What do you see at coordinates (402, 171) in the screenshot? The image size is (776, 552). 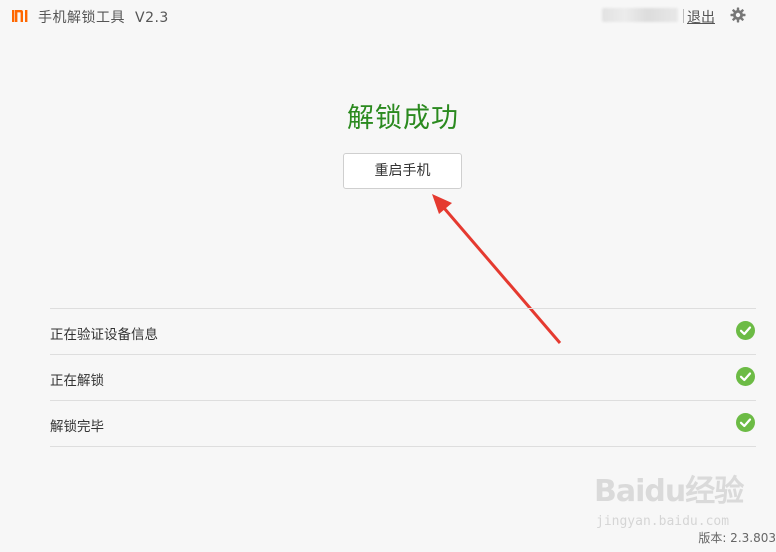 I see `reboot-phone-button: 重启手机` at bounding box center [402, 171].